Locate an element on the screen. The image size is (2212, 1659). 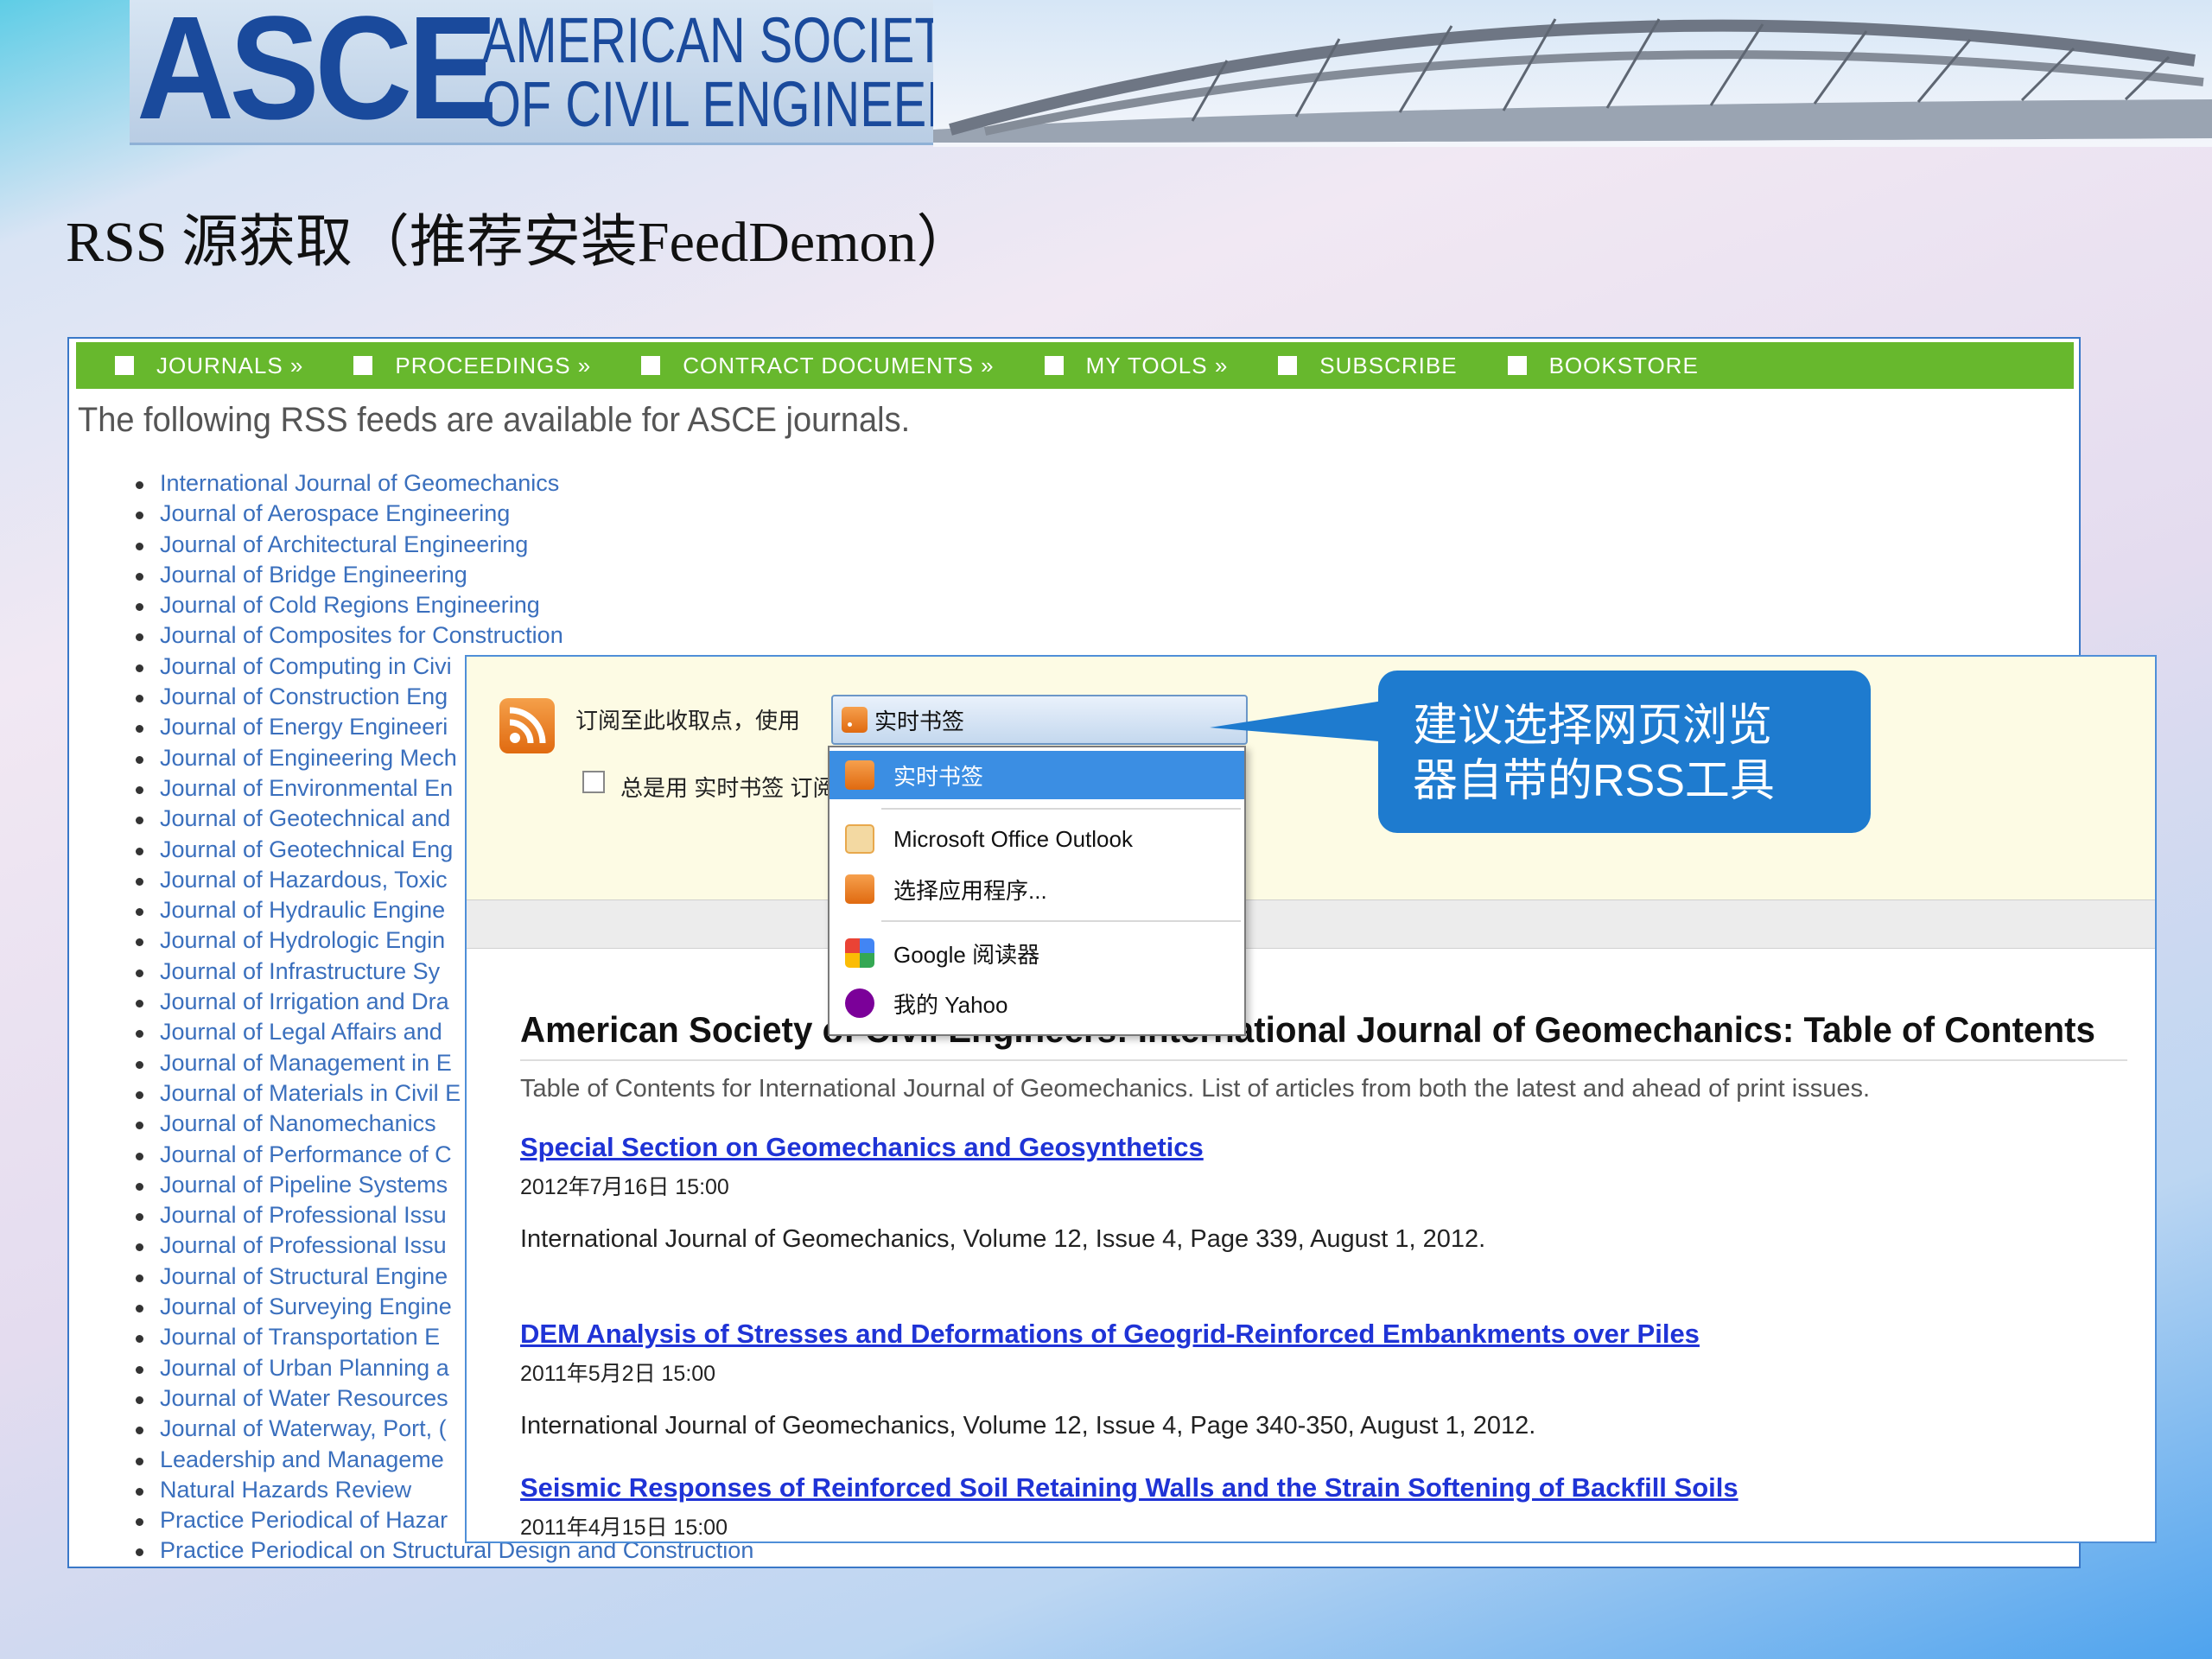
journal-link: Journal of Aerospace Engineering is located at coordinates (444, 514).